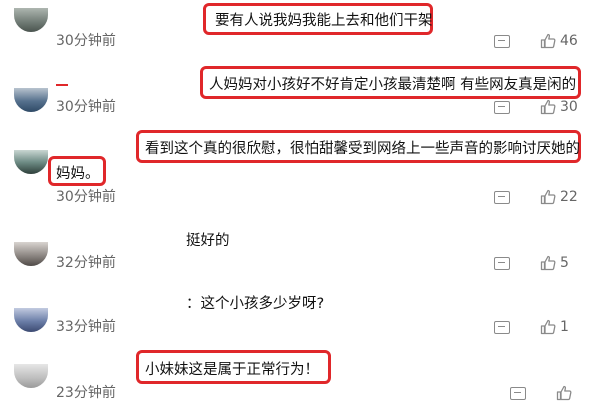 The width and height of the screenshot is (600, 413). Describe the element at coordinates (362, 149) in the screenshot. I see `comment-text: 看到这个真的很欣慰，很怕甜馨受到网络上一些声音的影响讨厌她的` at that location.